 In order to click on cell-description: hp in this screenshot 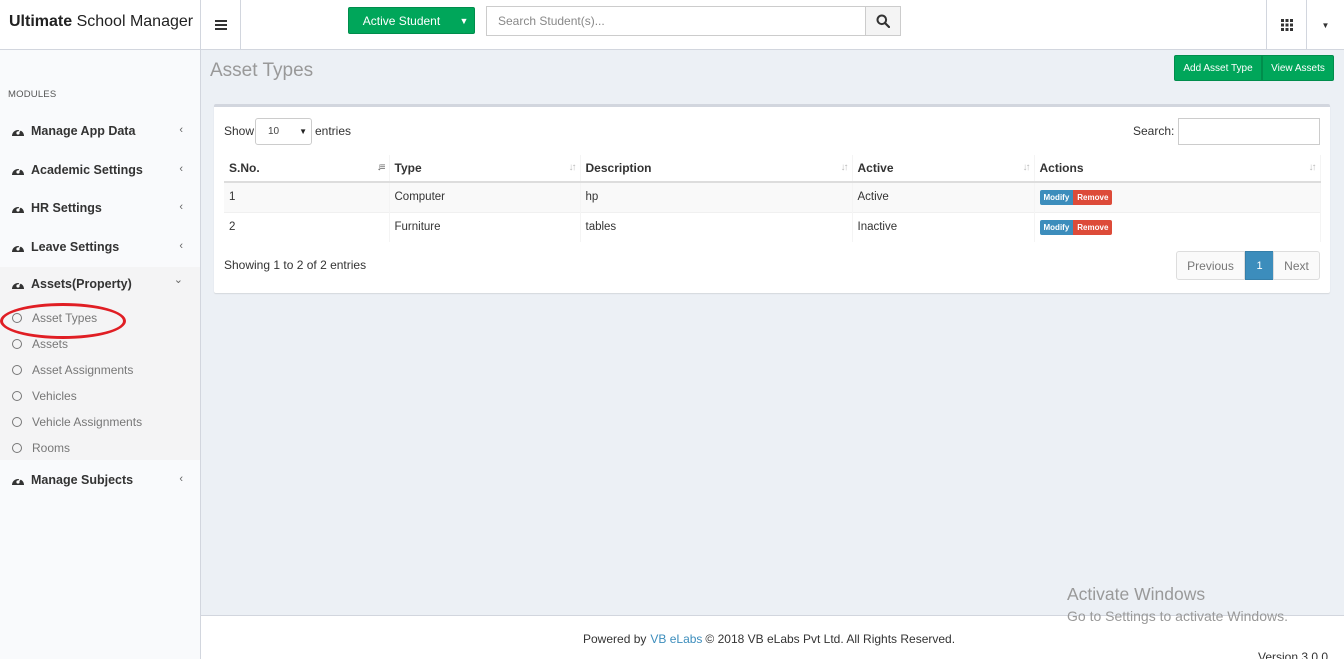, I will do `click(716, 196)`.